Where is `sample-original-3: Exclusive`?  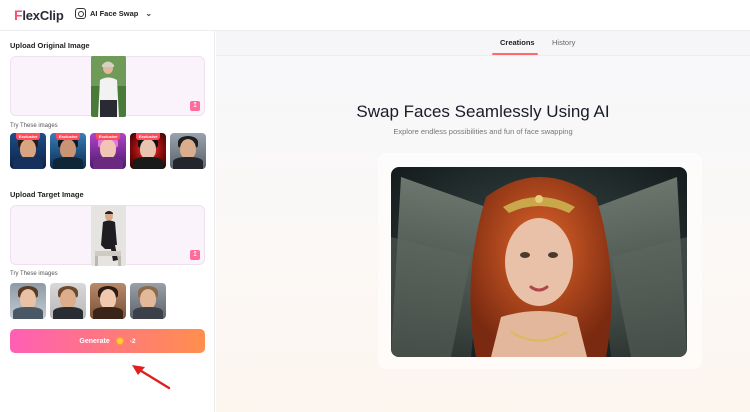
sample-original-3: Exclusive is located at coordinates (108, 151).